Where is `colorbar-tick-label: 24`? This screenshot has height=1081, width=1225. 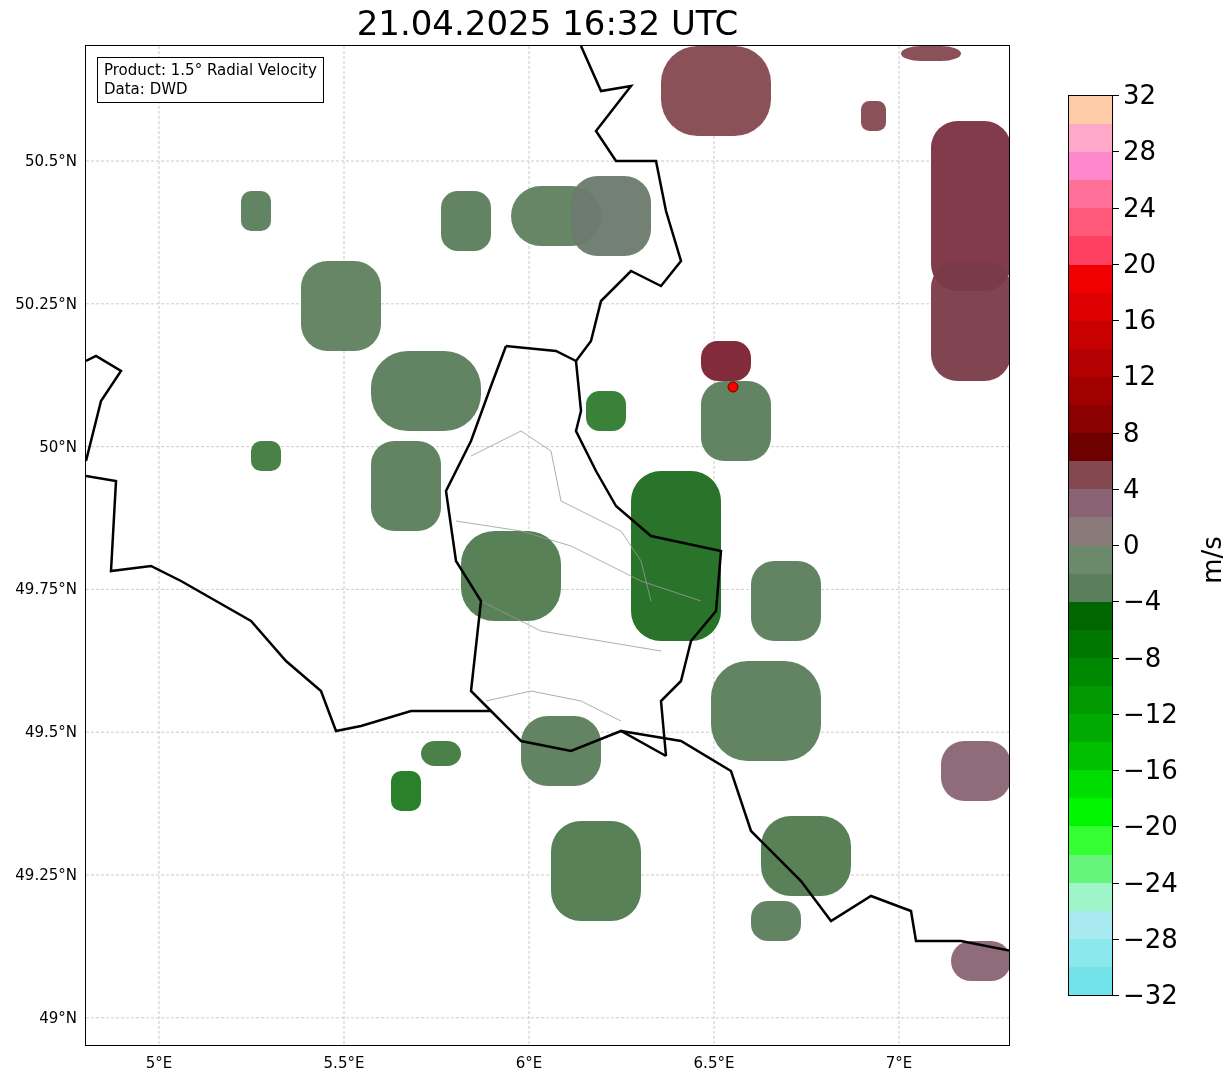
colorbar-tick-label: 24 is located at coordinates (1140, 207).